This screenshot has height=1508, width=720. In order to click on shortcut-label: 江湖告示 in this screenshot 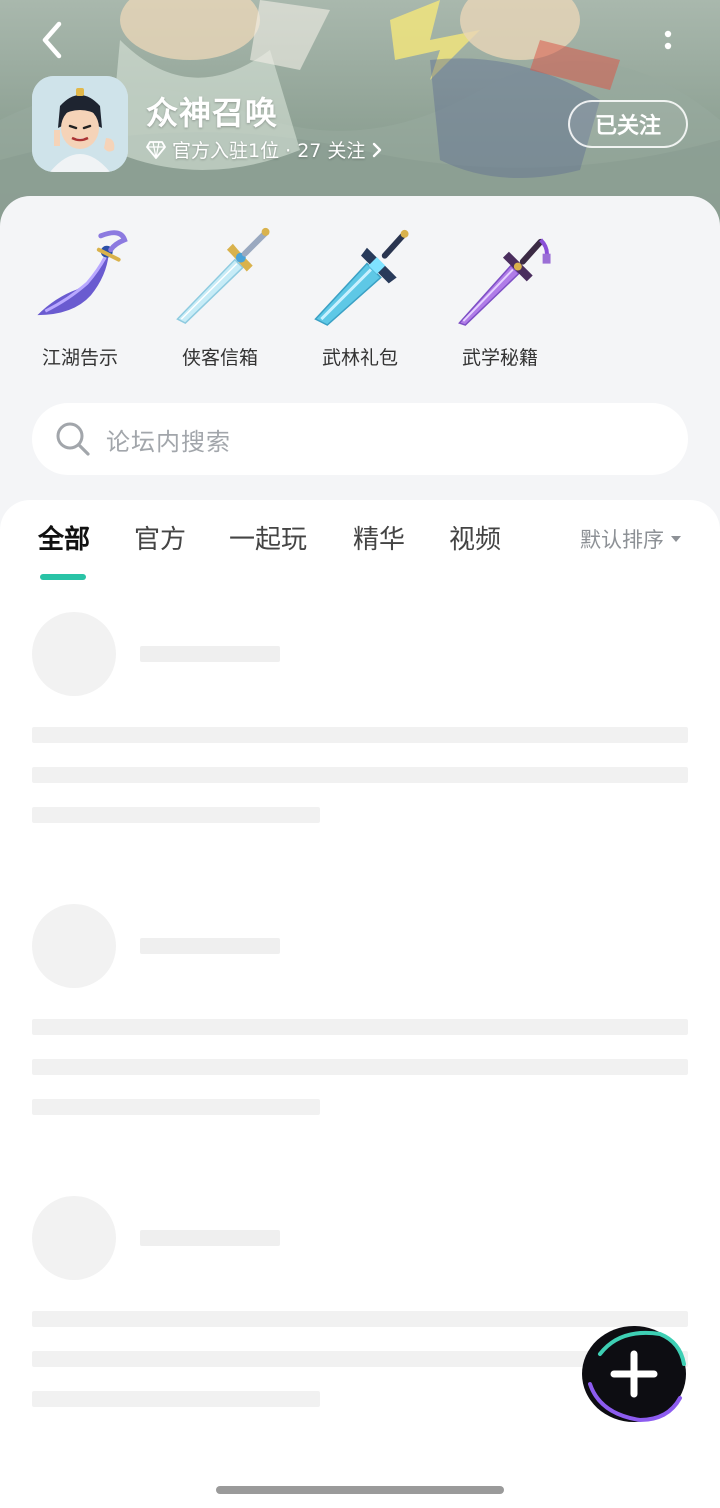, I will do `click(79, 358)`.